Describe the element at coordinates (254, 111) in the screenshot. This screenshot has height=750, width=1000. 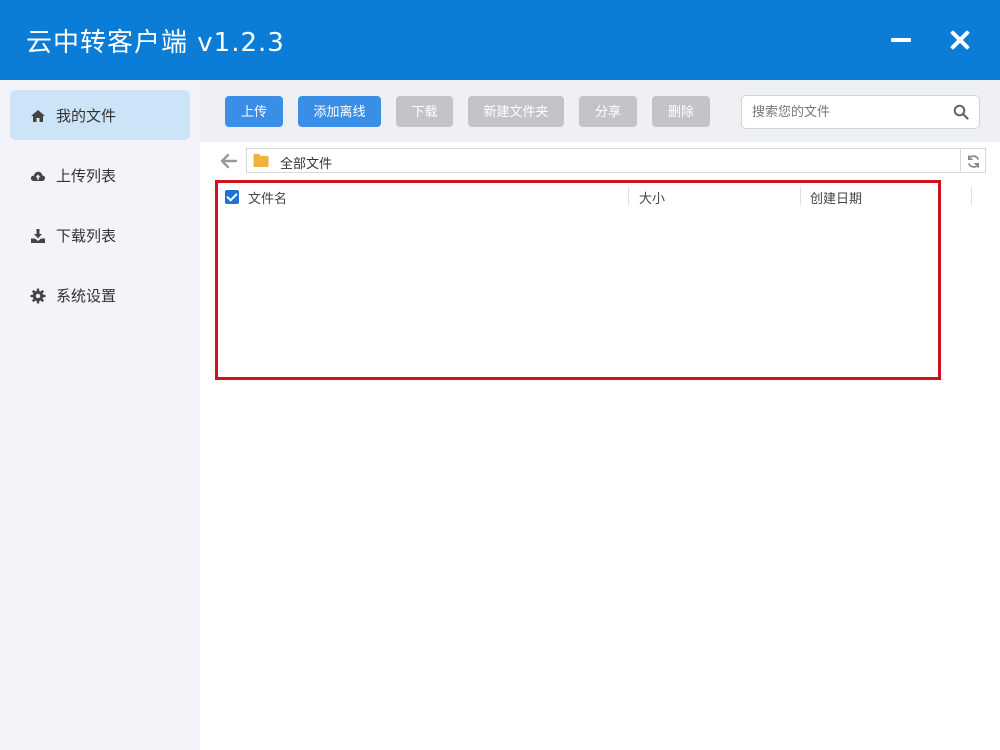
I see `upload-button: 上传` at that location.